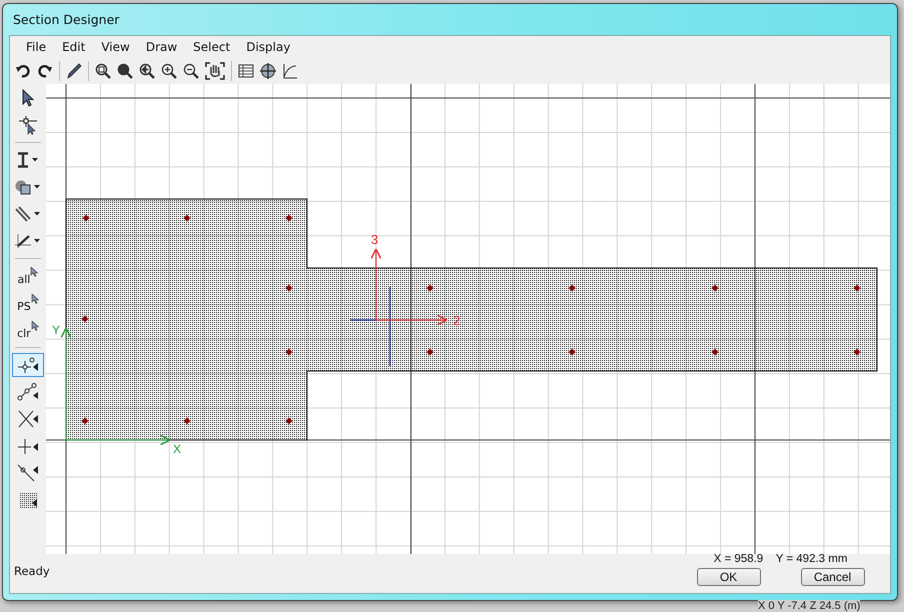  I want to click on local-axis-3-arrow, so click(376, 284).